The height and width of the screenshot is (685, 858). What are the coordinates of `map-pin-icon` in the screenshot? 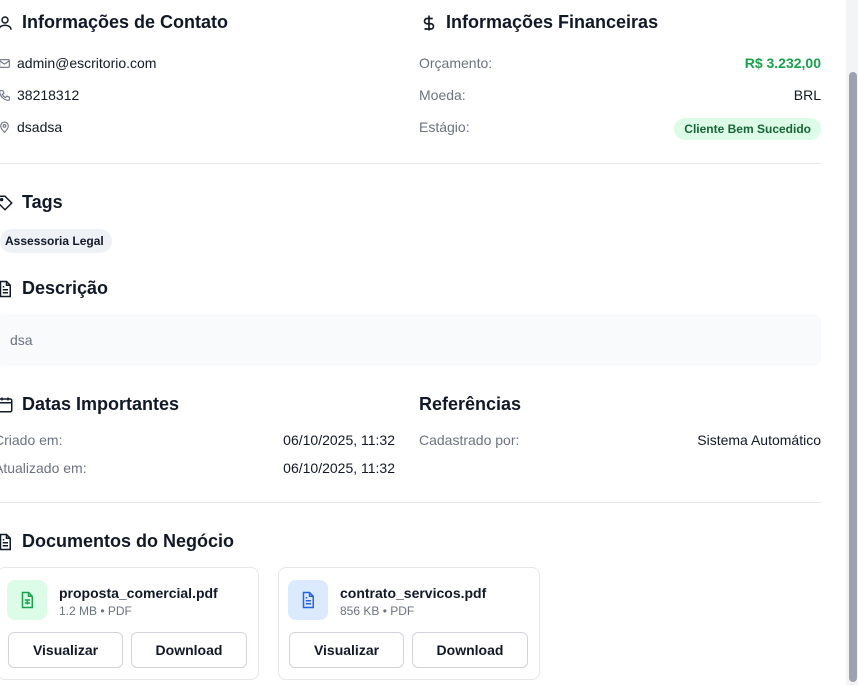 It's located at (4, 127).